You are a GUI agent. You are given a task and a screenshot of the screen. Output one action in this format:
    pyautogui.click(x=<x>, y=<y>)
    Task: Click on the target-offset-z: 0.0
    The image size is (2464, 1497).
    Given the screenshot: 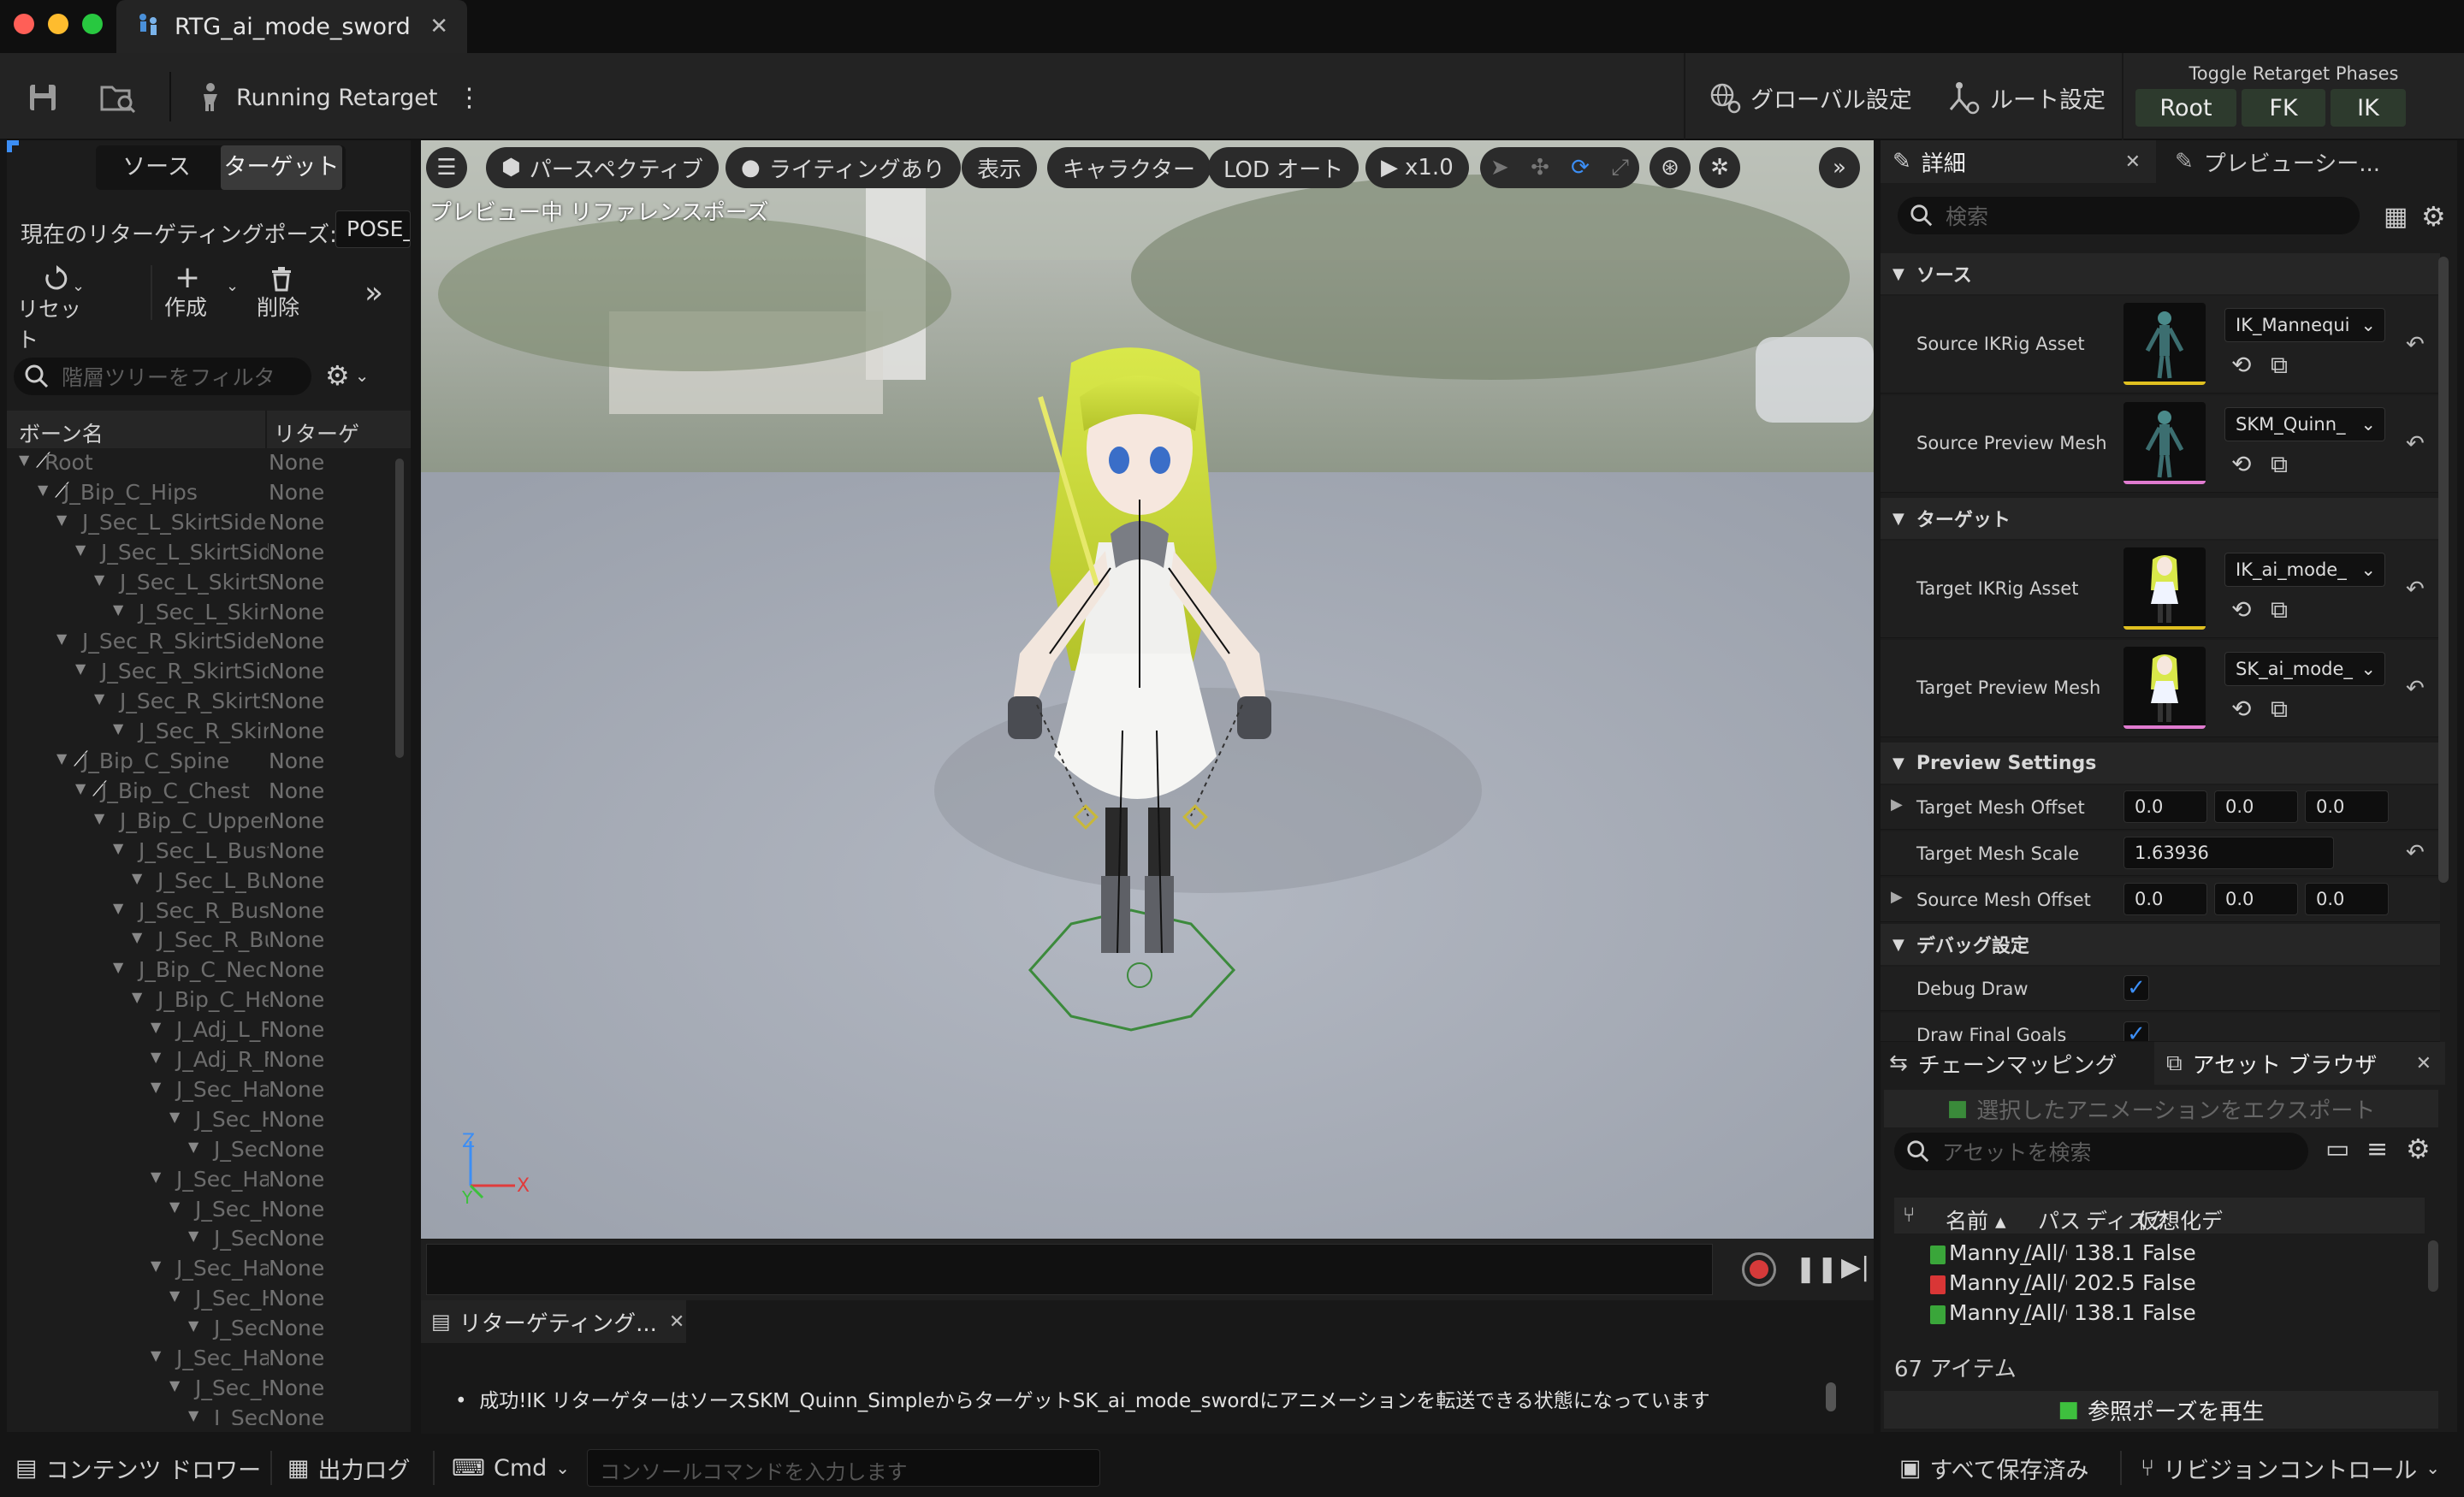 What is the action you would take?
    pyautogui.click(x=2347, y=806)
    